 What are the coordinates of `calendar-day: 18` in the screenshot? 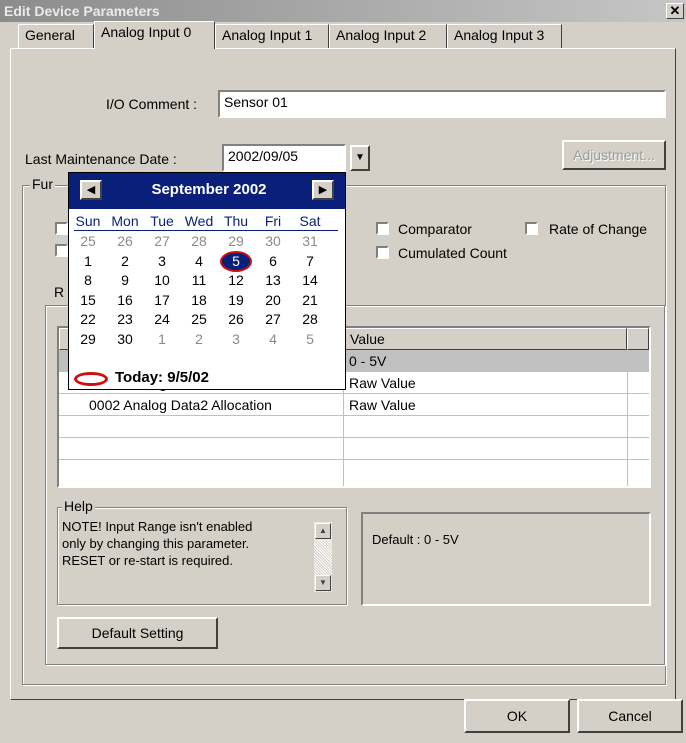 It's located at (199, 300).